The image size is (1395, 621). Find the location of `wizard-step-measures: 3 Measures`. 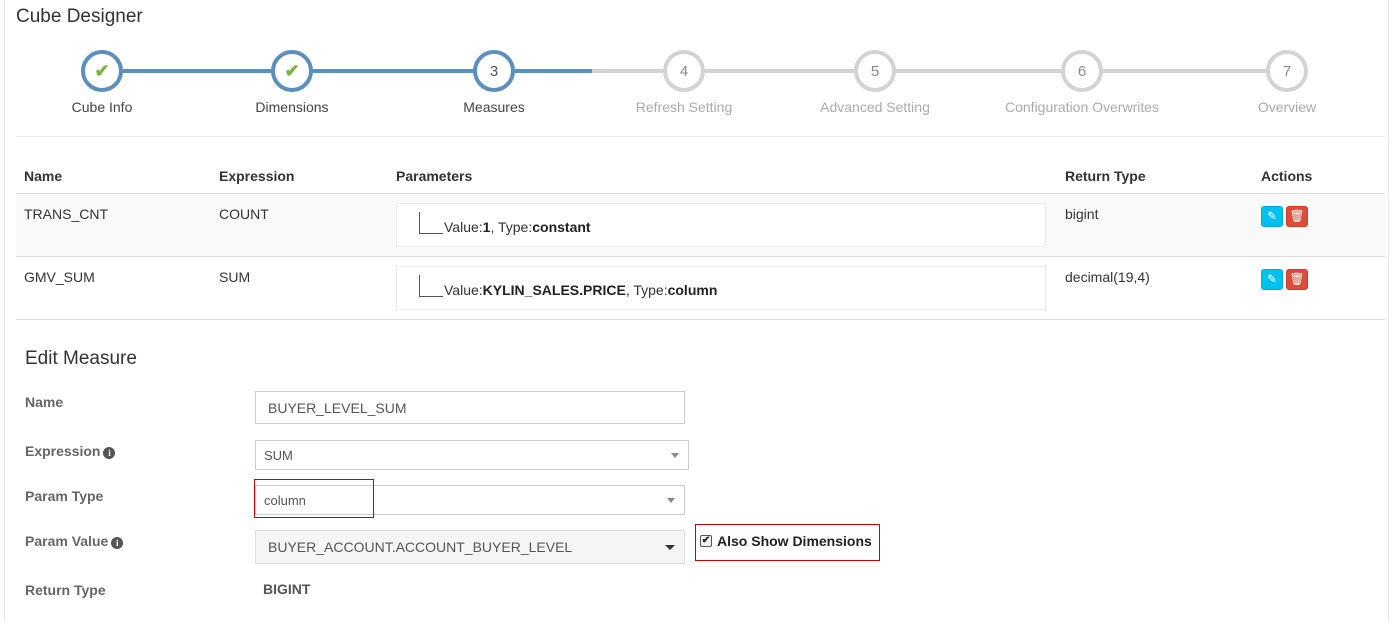

wizard-step-measures: 3 Measures is located at coordinates (494, 82).